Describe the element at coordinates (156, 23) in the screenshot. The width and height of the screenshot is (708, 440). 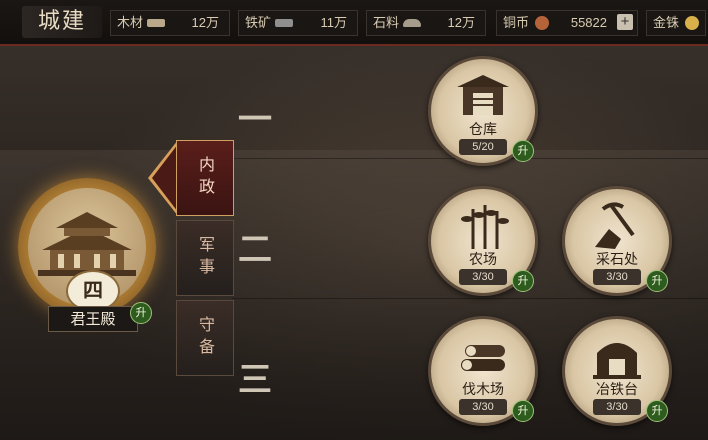
I see `wood-log-icon` at that location.